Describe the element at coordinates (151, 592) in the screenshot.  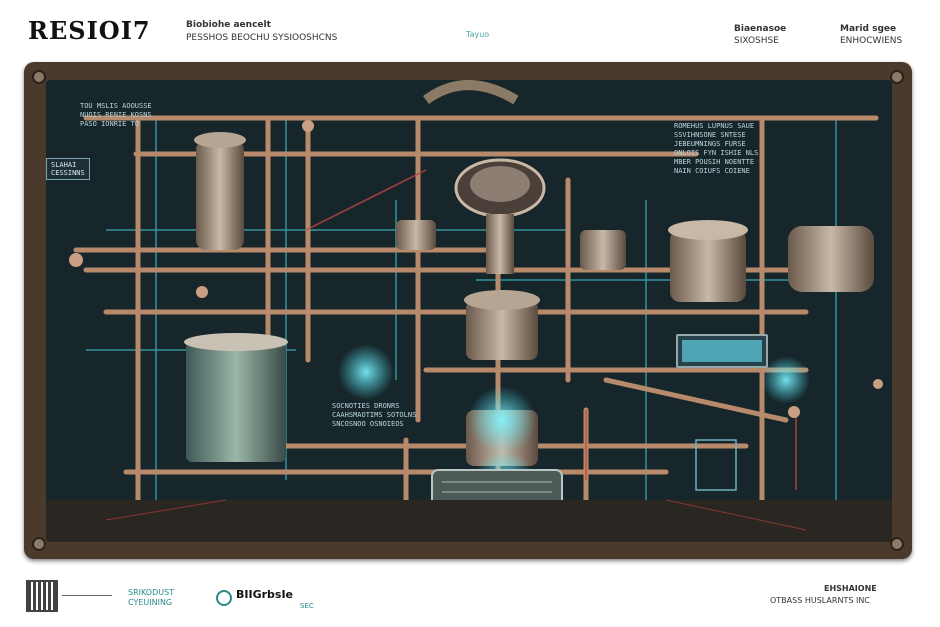
I see `footer-left-line-1: SRIKODUST` at that location.